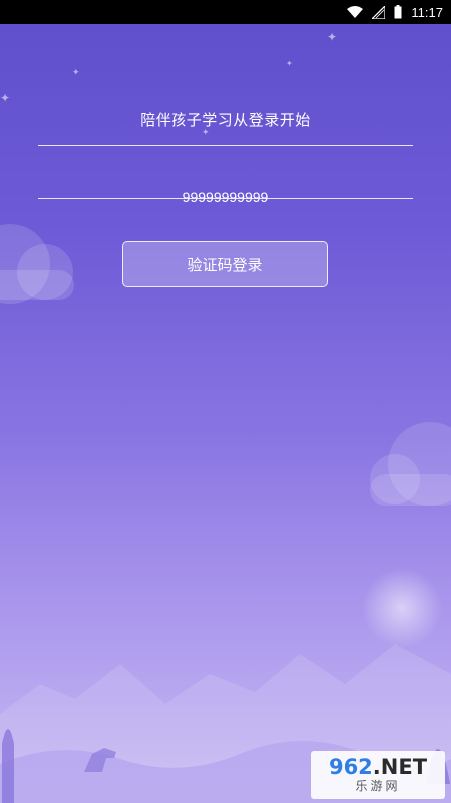  I want to click on input-divider-top, so click(225, 145).